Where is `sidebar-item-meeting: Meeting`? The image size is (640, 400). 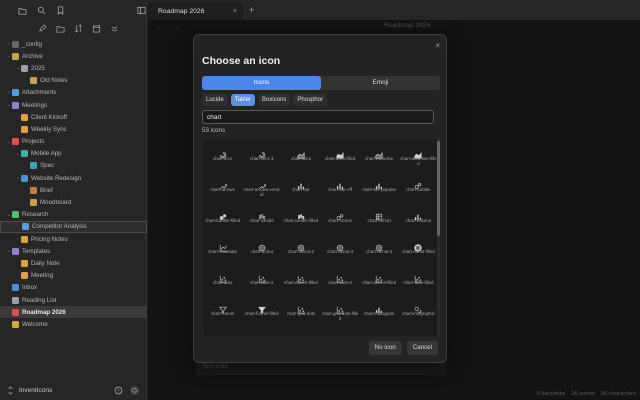 sidebar-item-meeting: Meeting is located at coordinates (73, 276).